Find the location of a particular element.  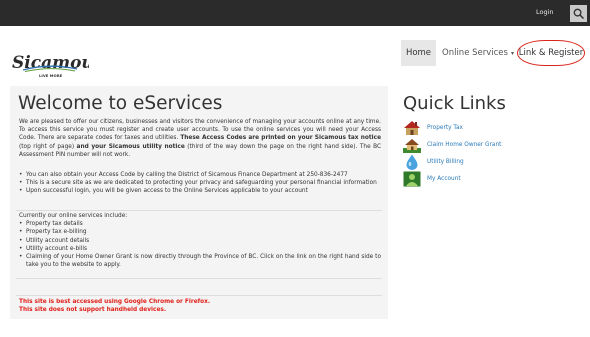

quick-link-label: Claim Home Owner Grant is located at coordinates (464, 145).